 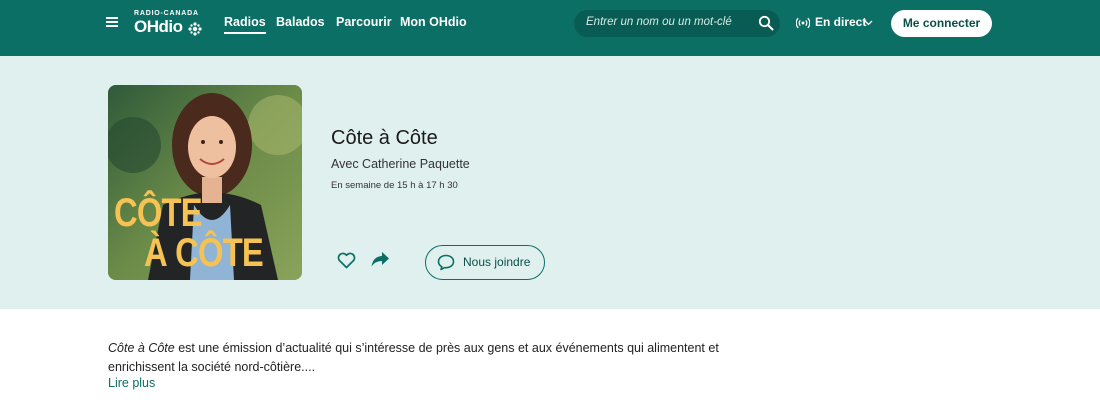 What do you see at coordinates (394, 185) in the screenshot?
I see `show-schedule: En semaine de 15 h à 17 h 30` at bounding box center [394, 185].